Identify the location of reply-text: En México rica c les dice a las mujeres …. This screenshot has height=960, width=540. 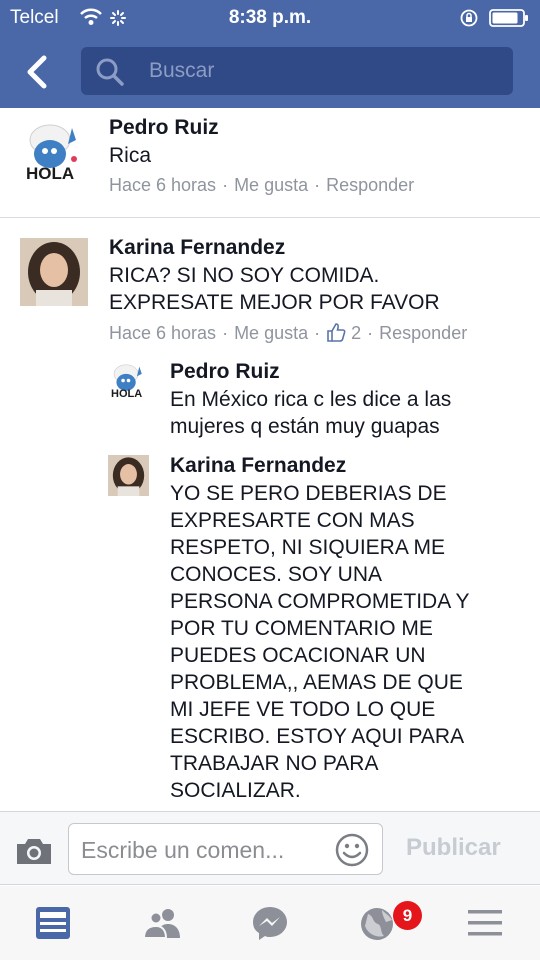
(311, 413).